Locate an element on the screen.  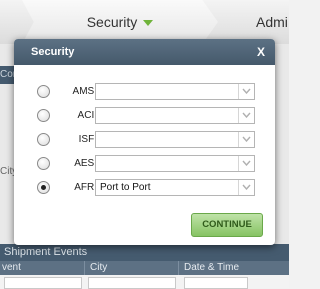
aci-select is located at coordinates (175, 115).